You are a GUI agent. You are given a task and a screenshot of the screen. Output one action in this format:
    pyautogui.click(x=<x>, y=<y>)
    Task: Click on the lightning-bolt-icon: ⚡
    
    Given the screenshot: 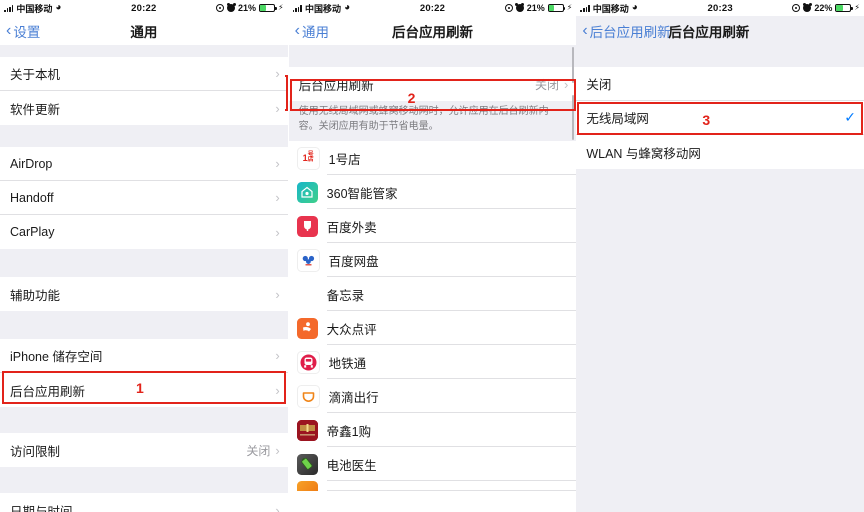 What is the action you would take?
    pyautogui.click(x=281, y=7)
    